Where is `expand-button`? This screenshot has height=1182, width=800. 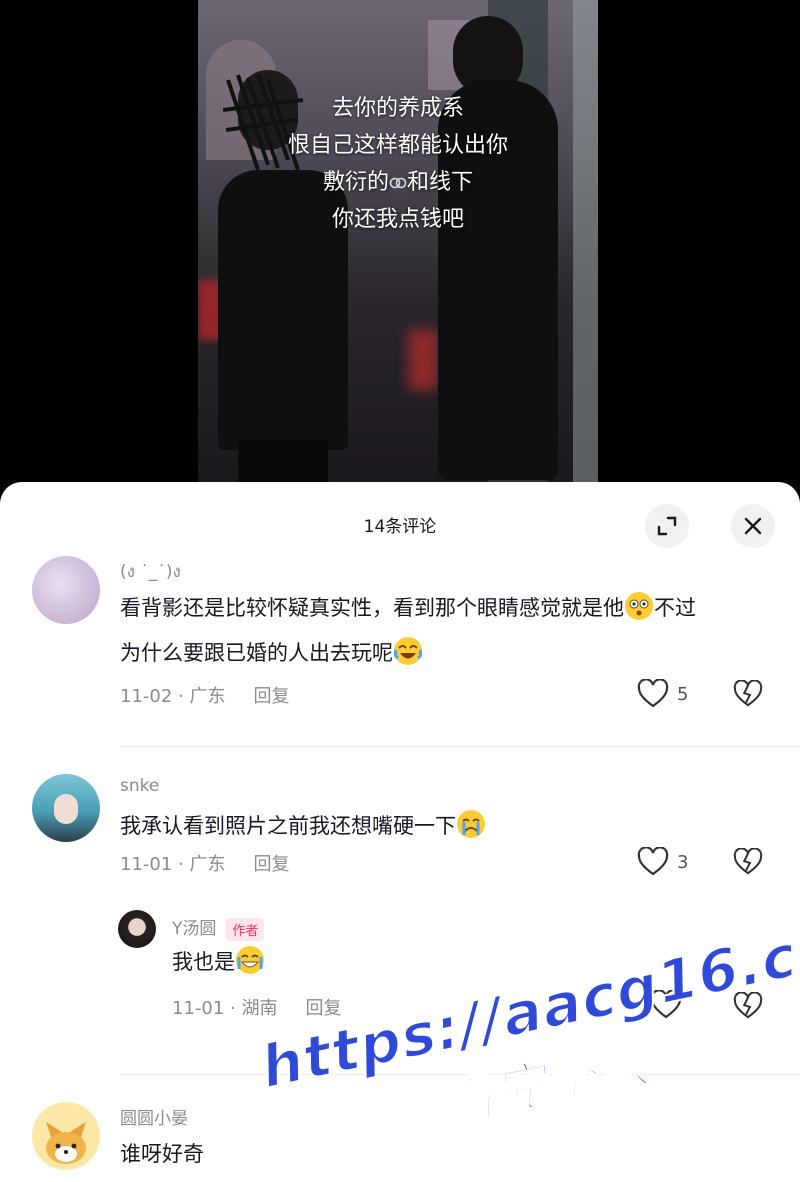
expand-button is located at coordinates (667, 526).